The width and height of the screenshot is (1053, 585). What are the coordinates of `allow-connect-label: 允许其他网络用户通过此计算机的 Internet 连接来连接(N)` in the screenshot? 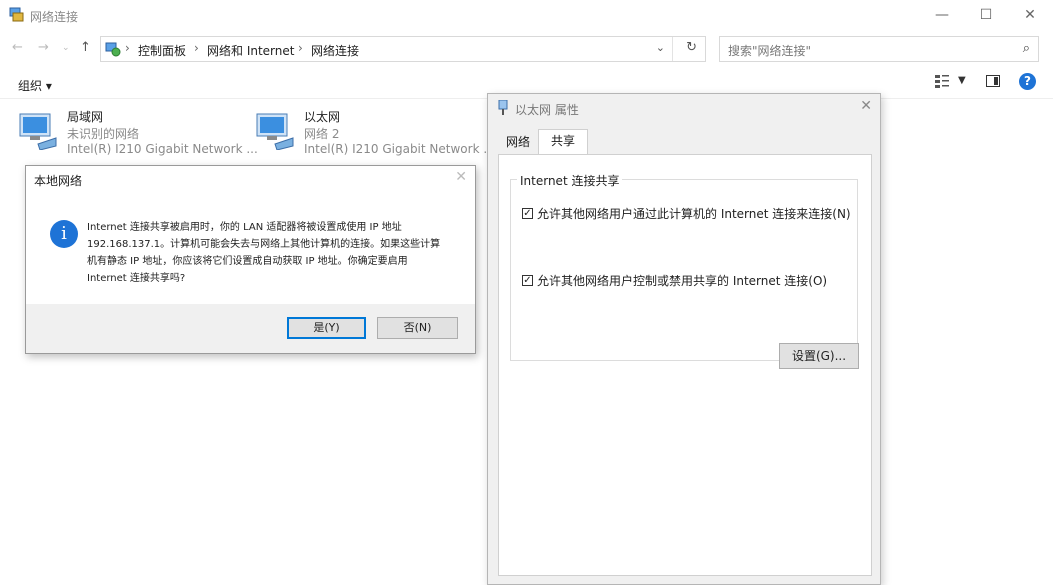 It's located at (694, 213).